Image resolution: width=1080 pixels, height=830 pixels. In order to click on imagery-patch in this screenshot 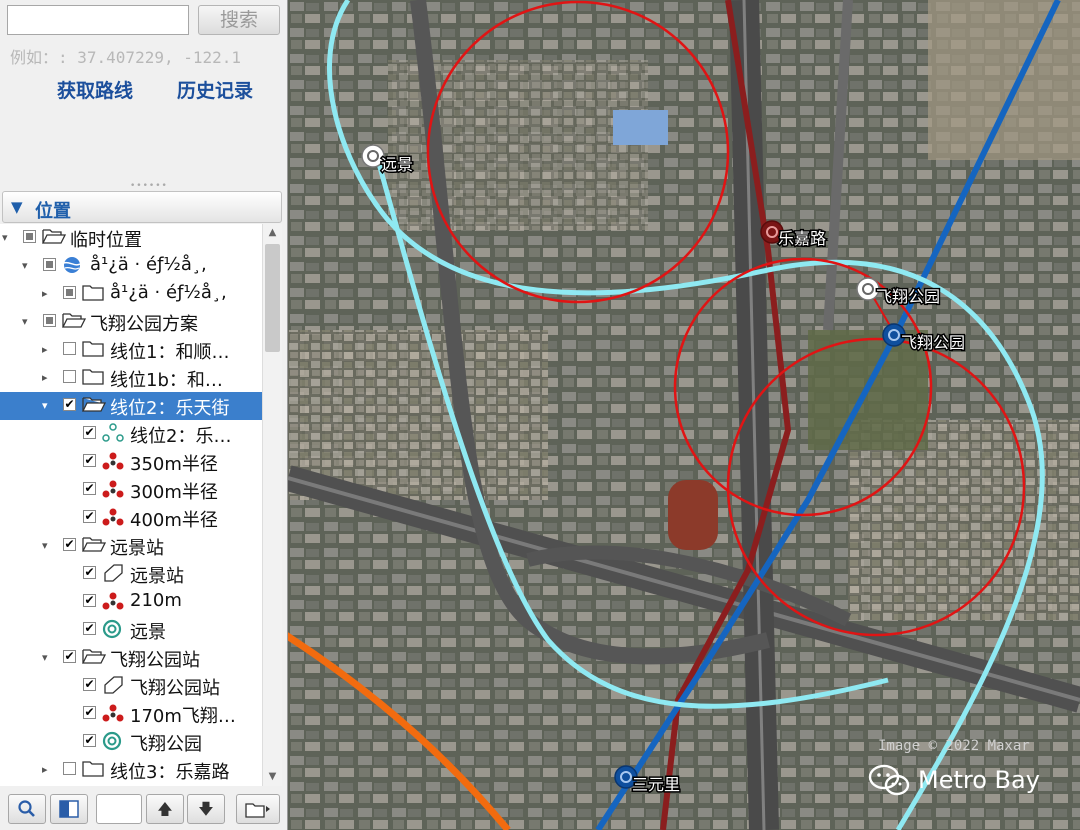, I will do `click(418, 415)`.